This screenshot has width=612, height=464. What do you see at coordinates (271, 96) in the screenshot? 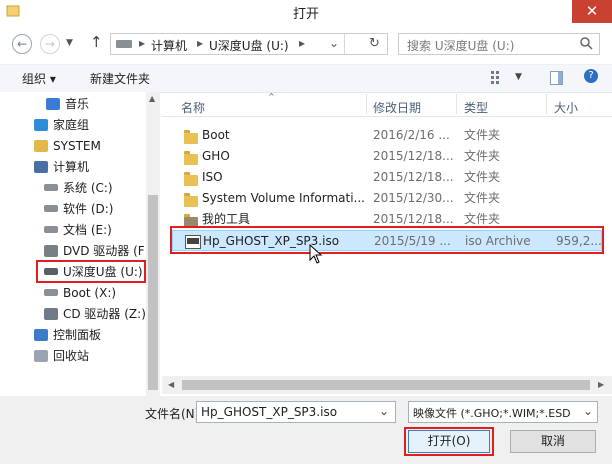
I see `sort-arrow-icon: ^` at bounding box center [271, 96].